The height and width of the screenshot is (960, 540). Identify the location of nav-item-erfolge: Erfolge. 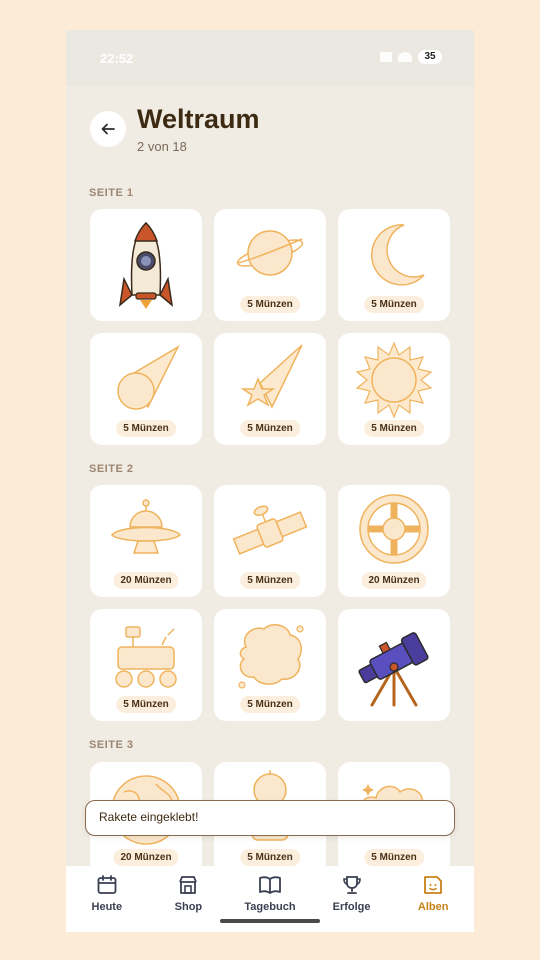
(352, 899).